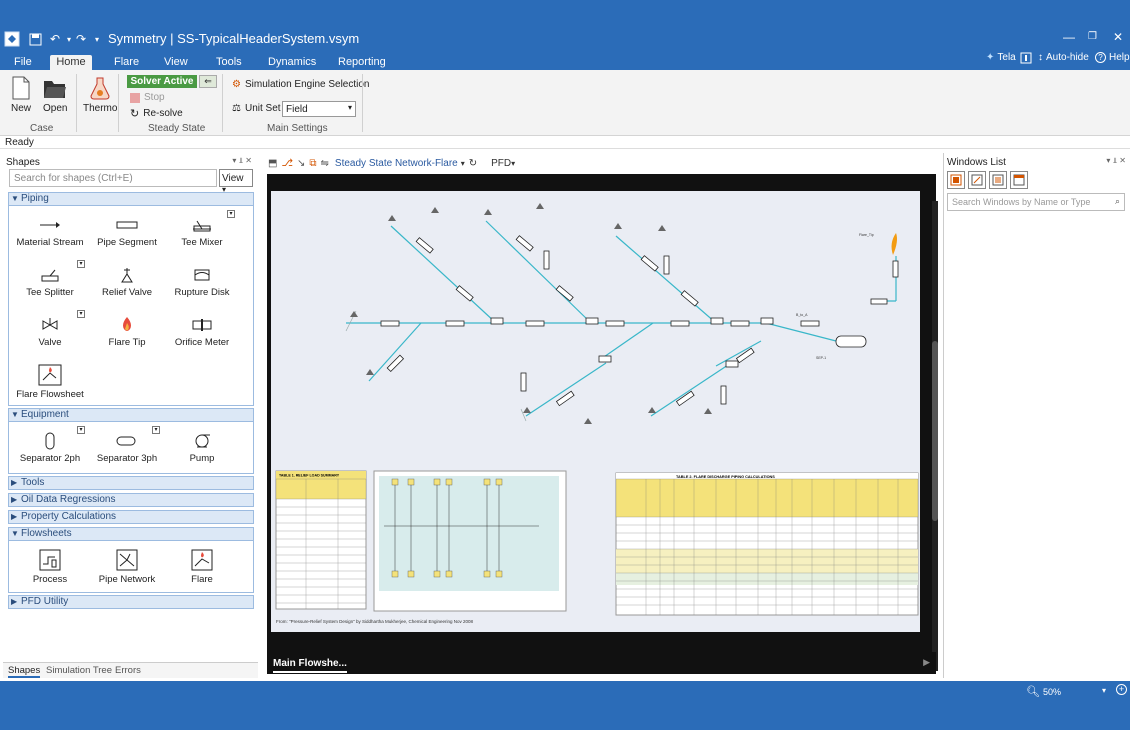 The height and width of the screenshot is (730, 1130). I want to click on shape-tee-mixer: Tee Mixer, so click(202, 232).